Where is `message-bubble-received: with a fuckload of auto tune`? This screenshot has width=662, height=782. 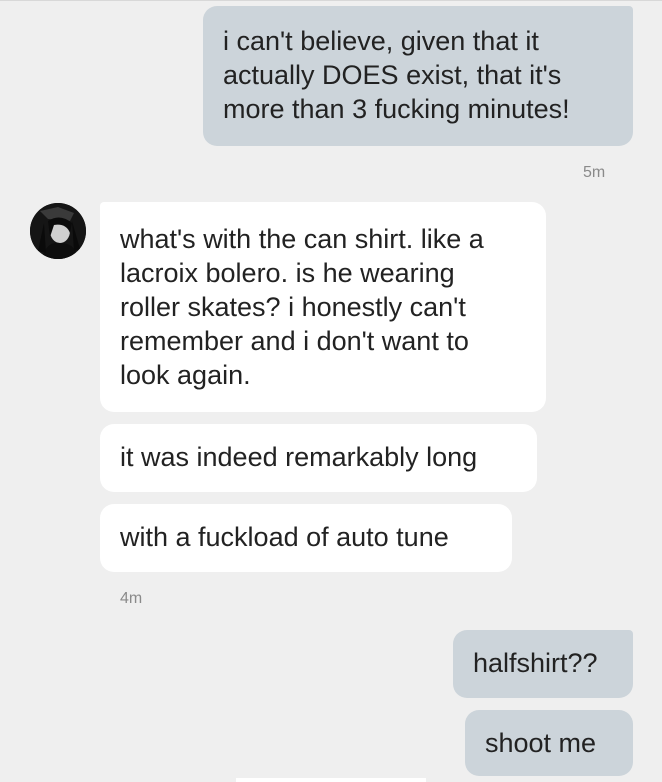 message-bubble-received: with a fuckload of auto tune is located at coordinates (306, 538).